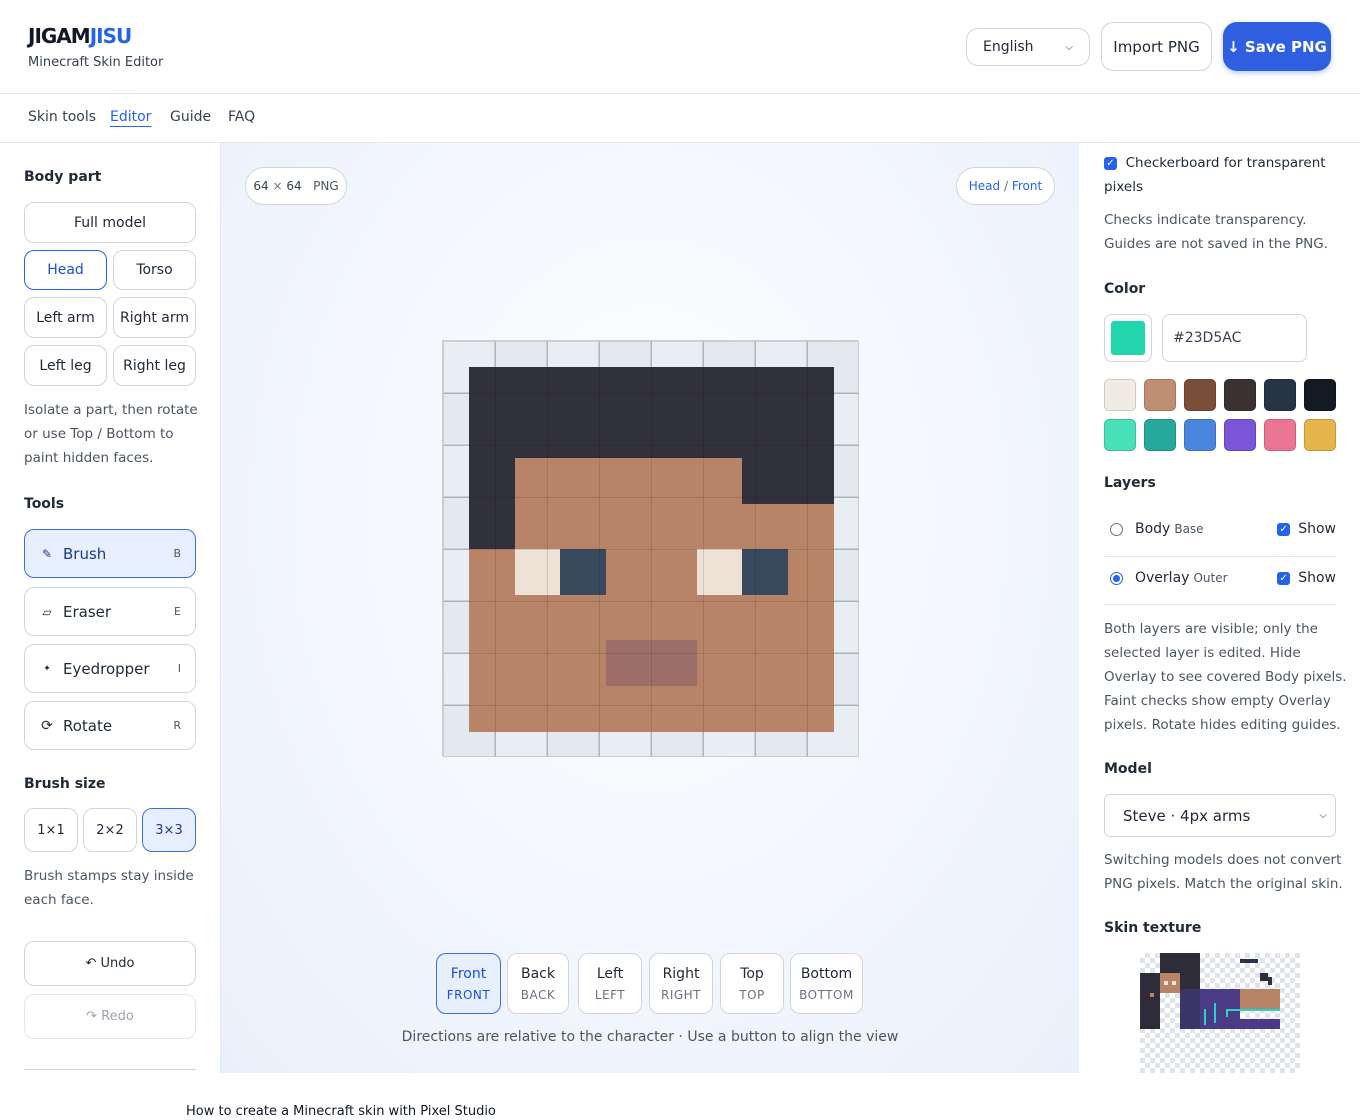 The width and height of the screenshot is (1360, 1120). I want to click on skin-texture-preview, so click(1220, 1013).